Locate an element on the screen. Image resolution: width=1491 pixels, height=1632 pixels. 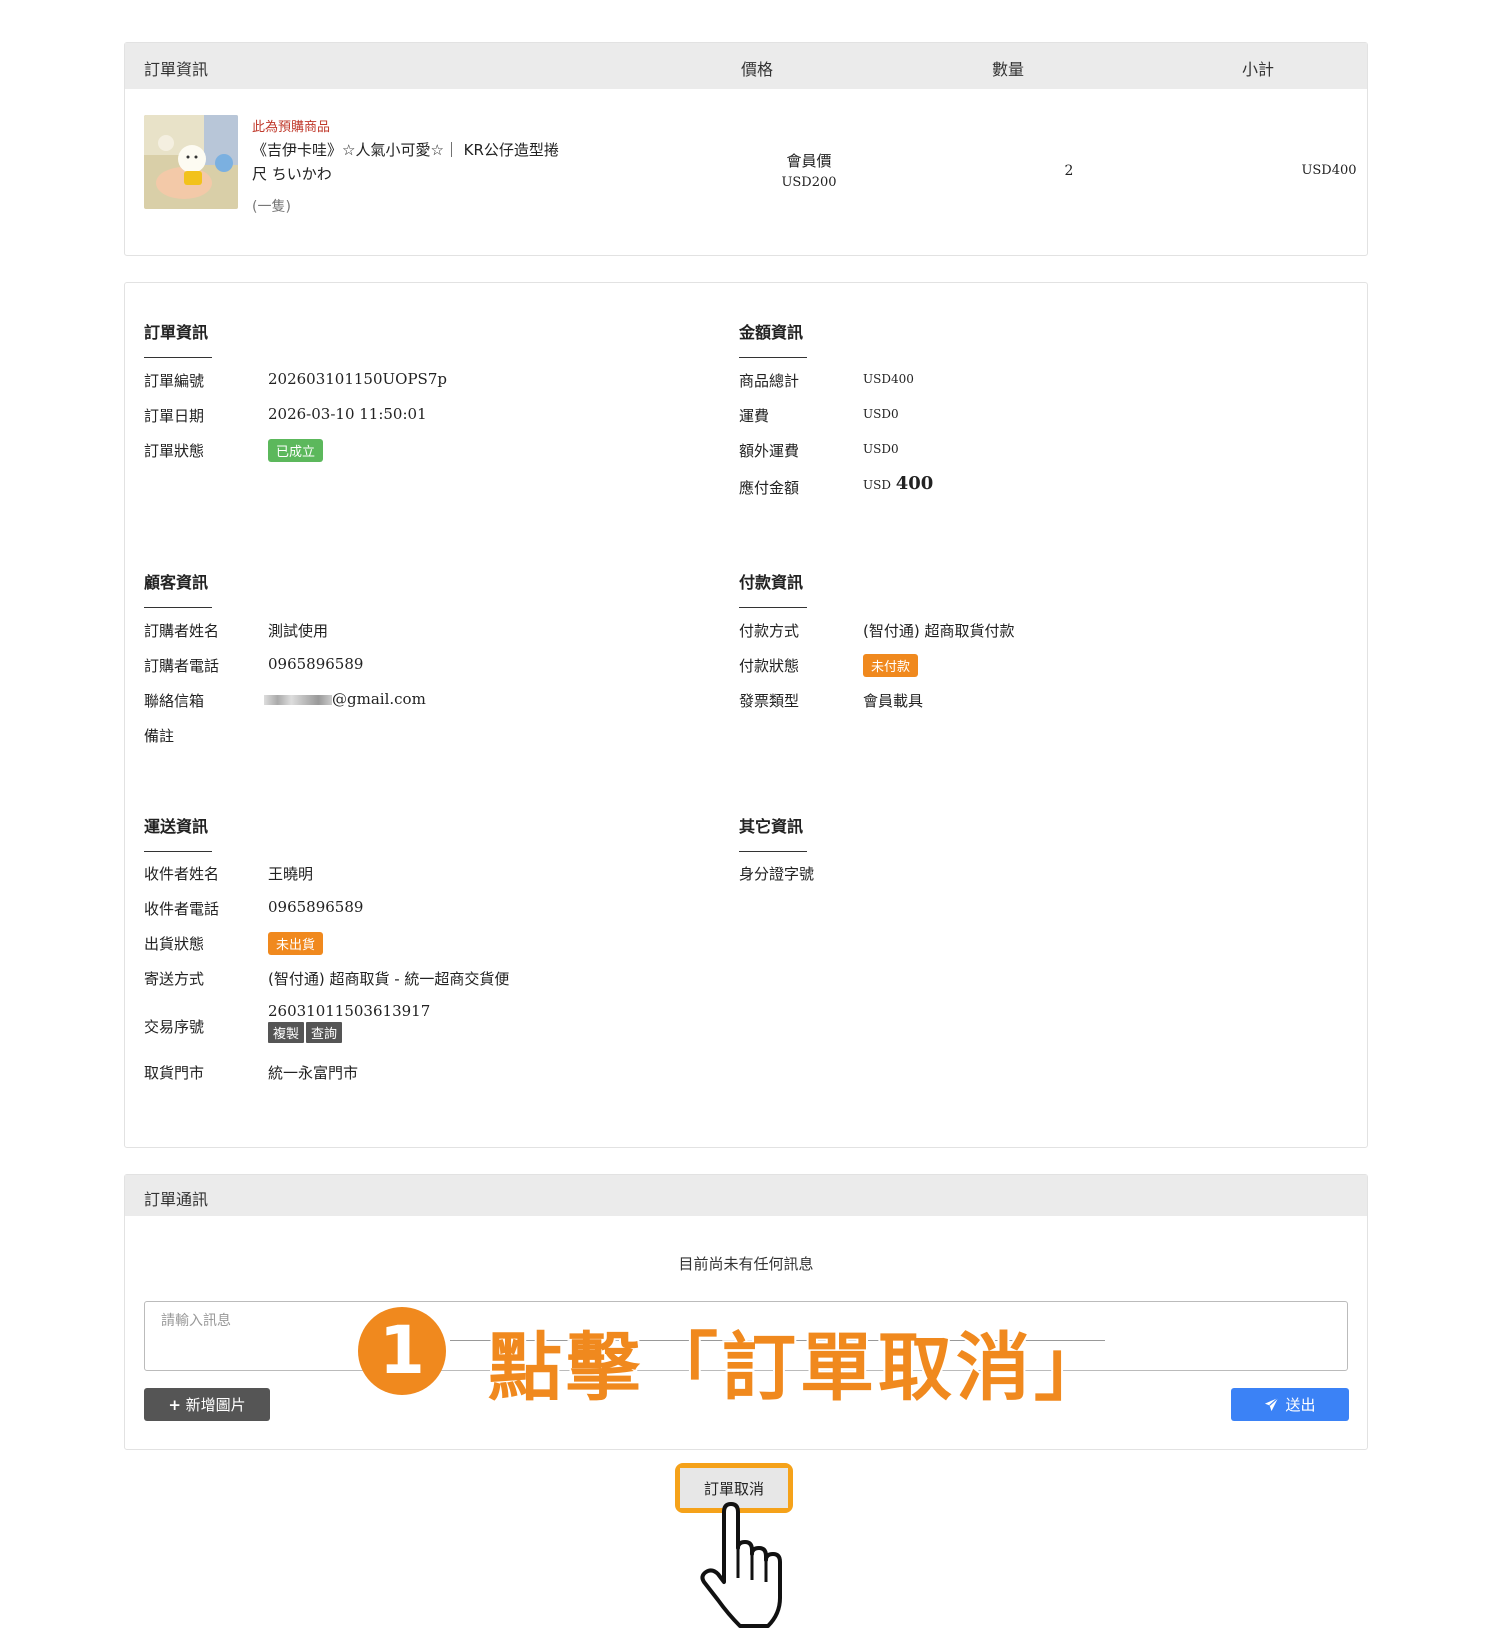
buyer-name-label: 訂購者姓名 is located at coordinates (182, 631).